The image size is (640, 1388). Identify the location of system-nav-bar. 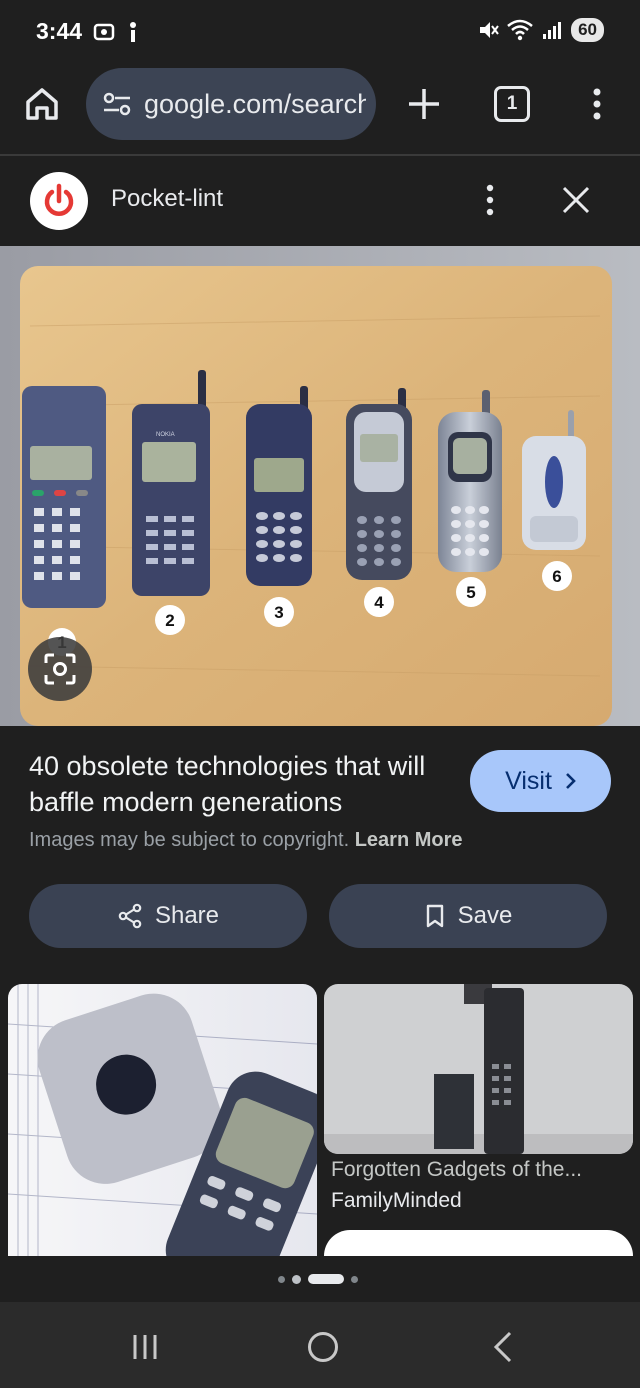
(320, 1345).